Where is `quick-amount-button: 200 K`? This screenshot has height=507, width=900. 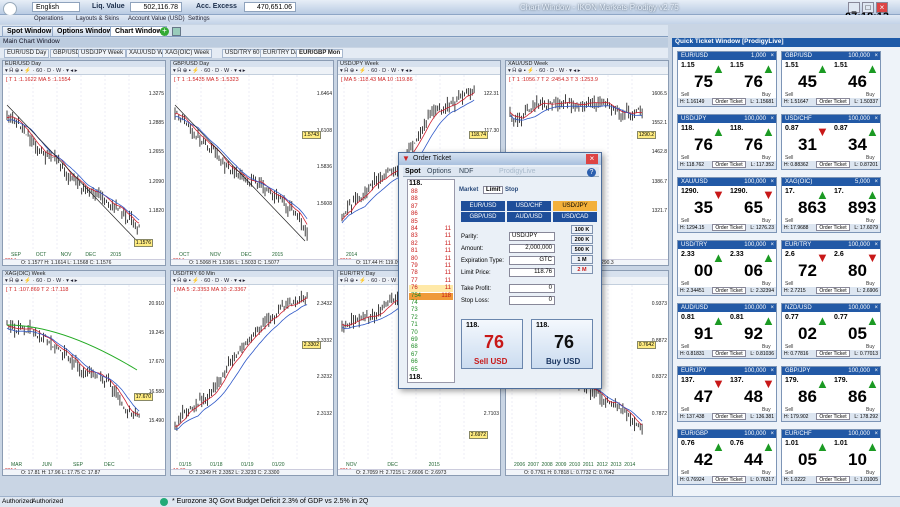 quick-amount-button: 200 K is located at coordinates (582, 239).